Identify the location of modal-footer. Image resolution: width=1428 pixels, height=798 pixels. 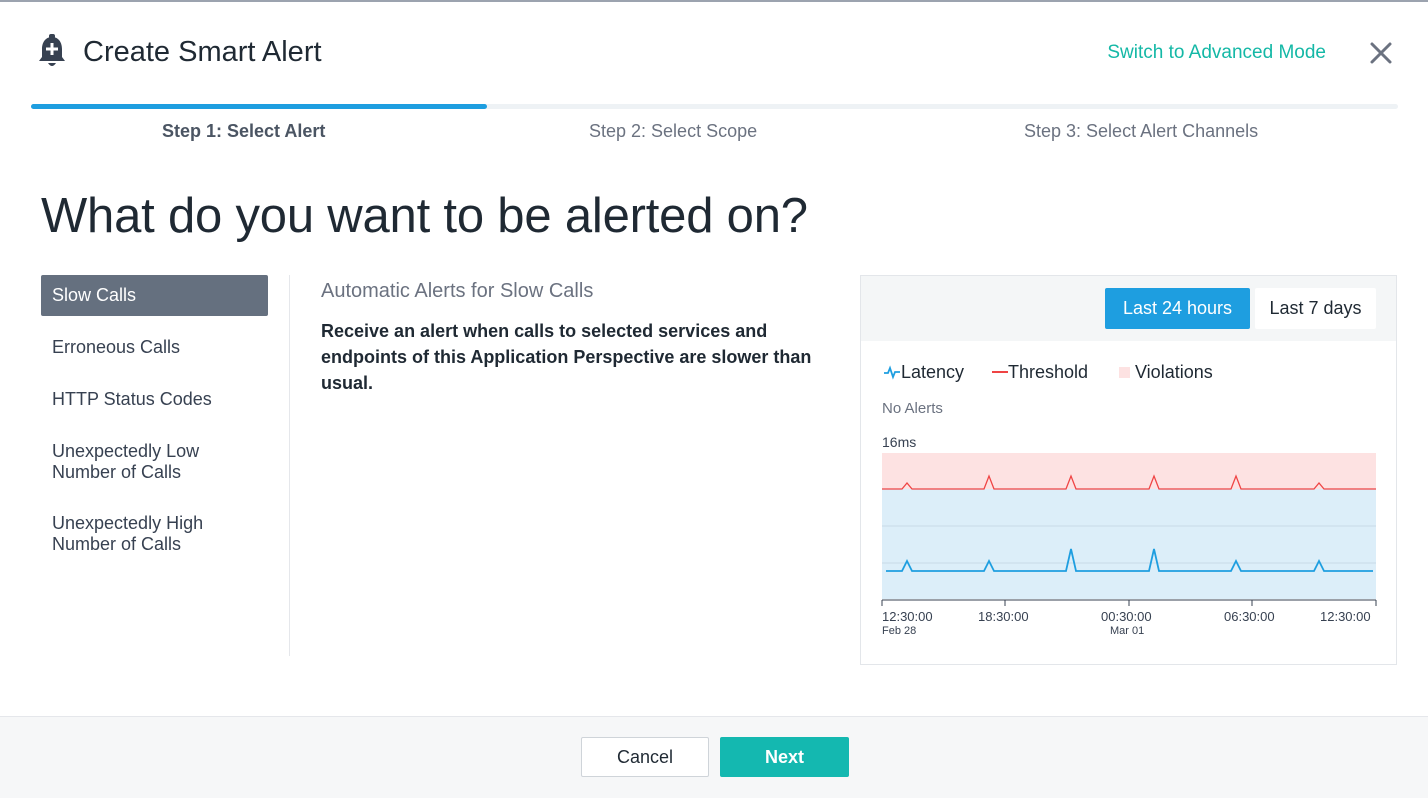
(714, 757).